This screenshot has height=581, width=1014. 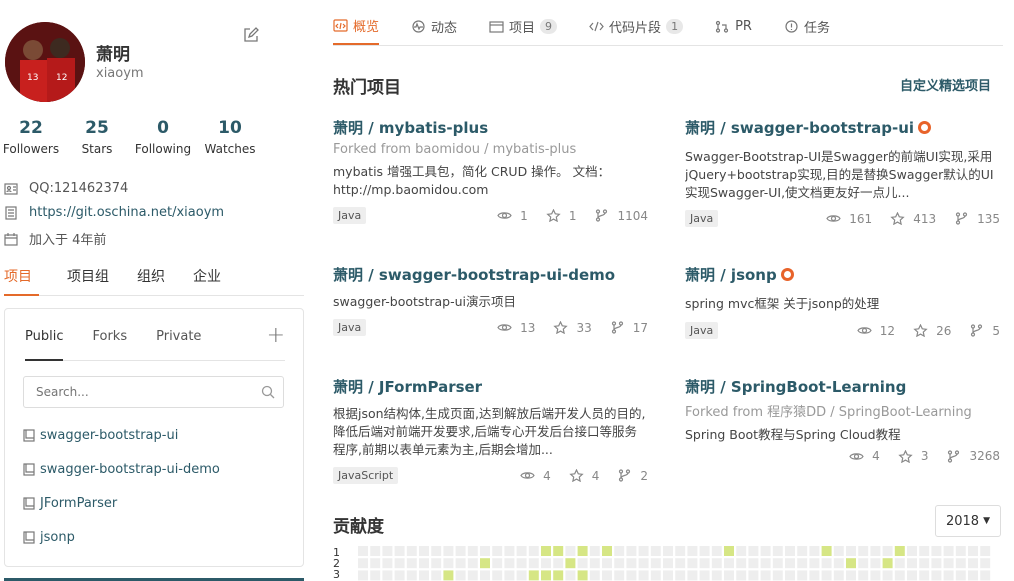 I want to click on repo-list-item: swagger-bootstrap-ui, so click(x=100, y=435).